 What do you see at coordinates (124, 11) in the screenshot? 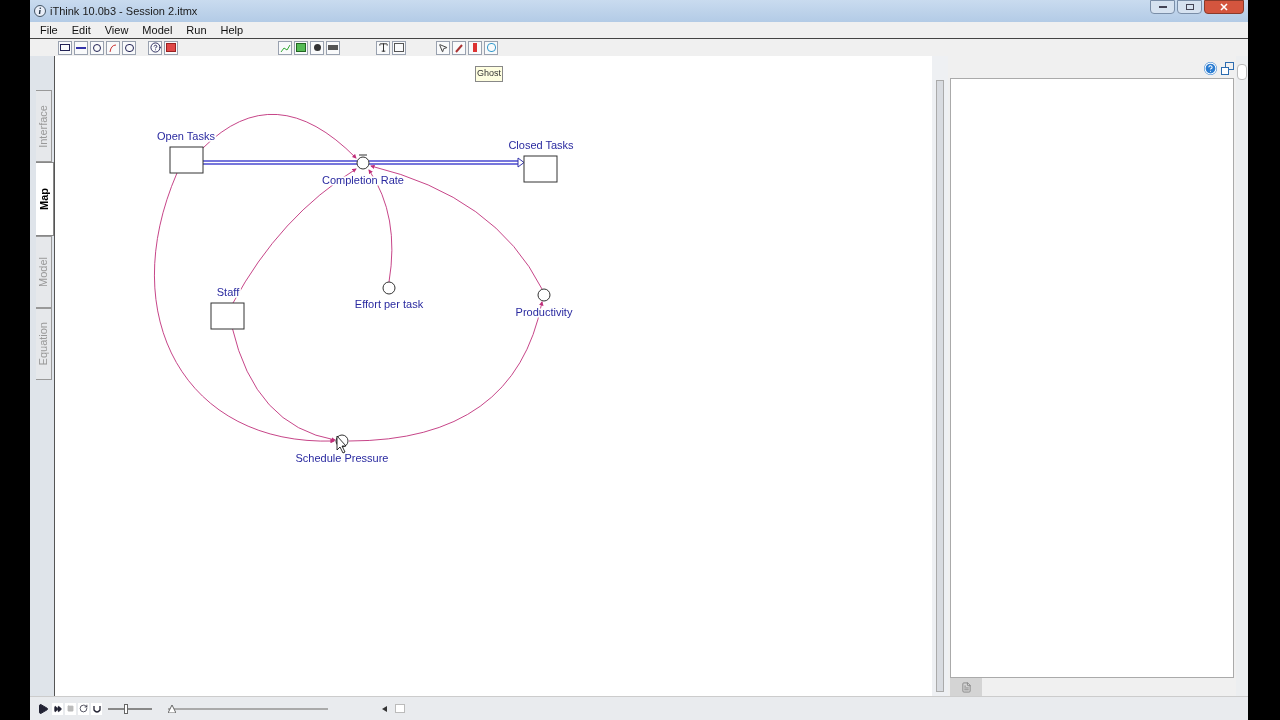
I see `window-title: iThink 10.0b3 - Session 2.itmx` at bounding box center [124, 11].